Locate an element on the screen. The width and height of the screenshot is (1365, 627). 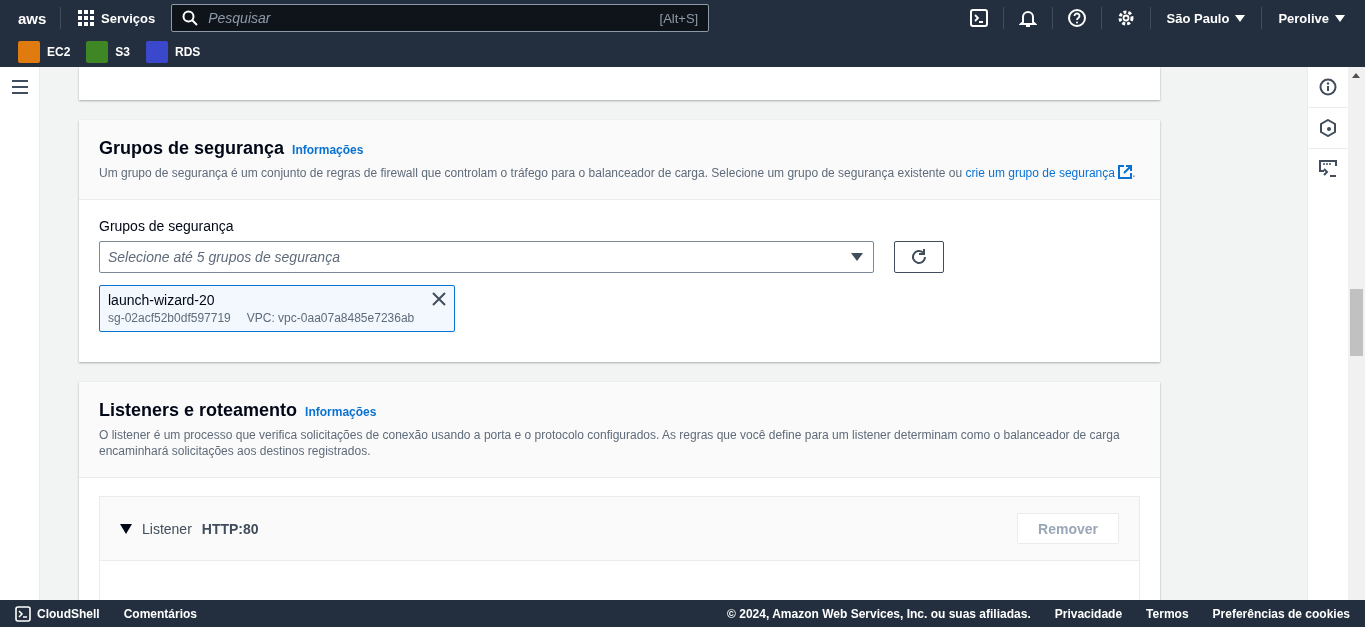
bell-icon is located at coordinates (1027, 18).